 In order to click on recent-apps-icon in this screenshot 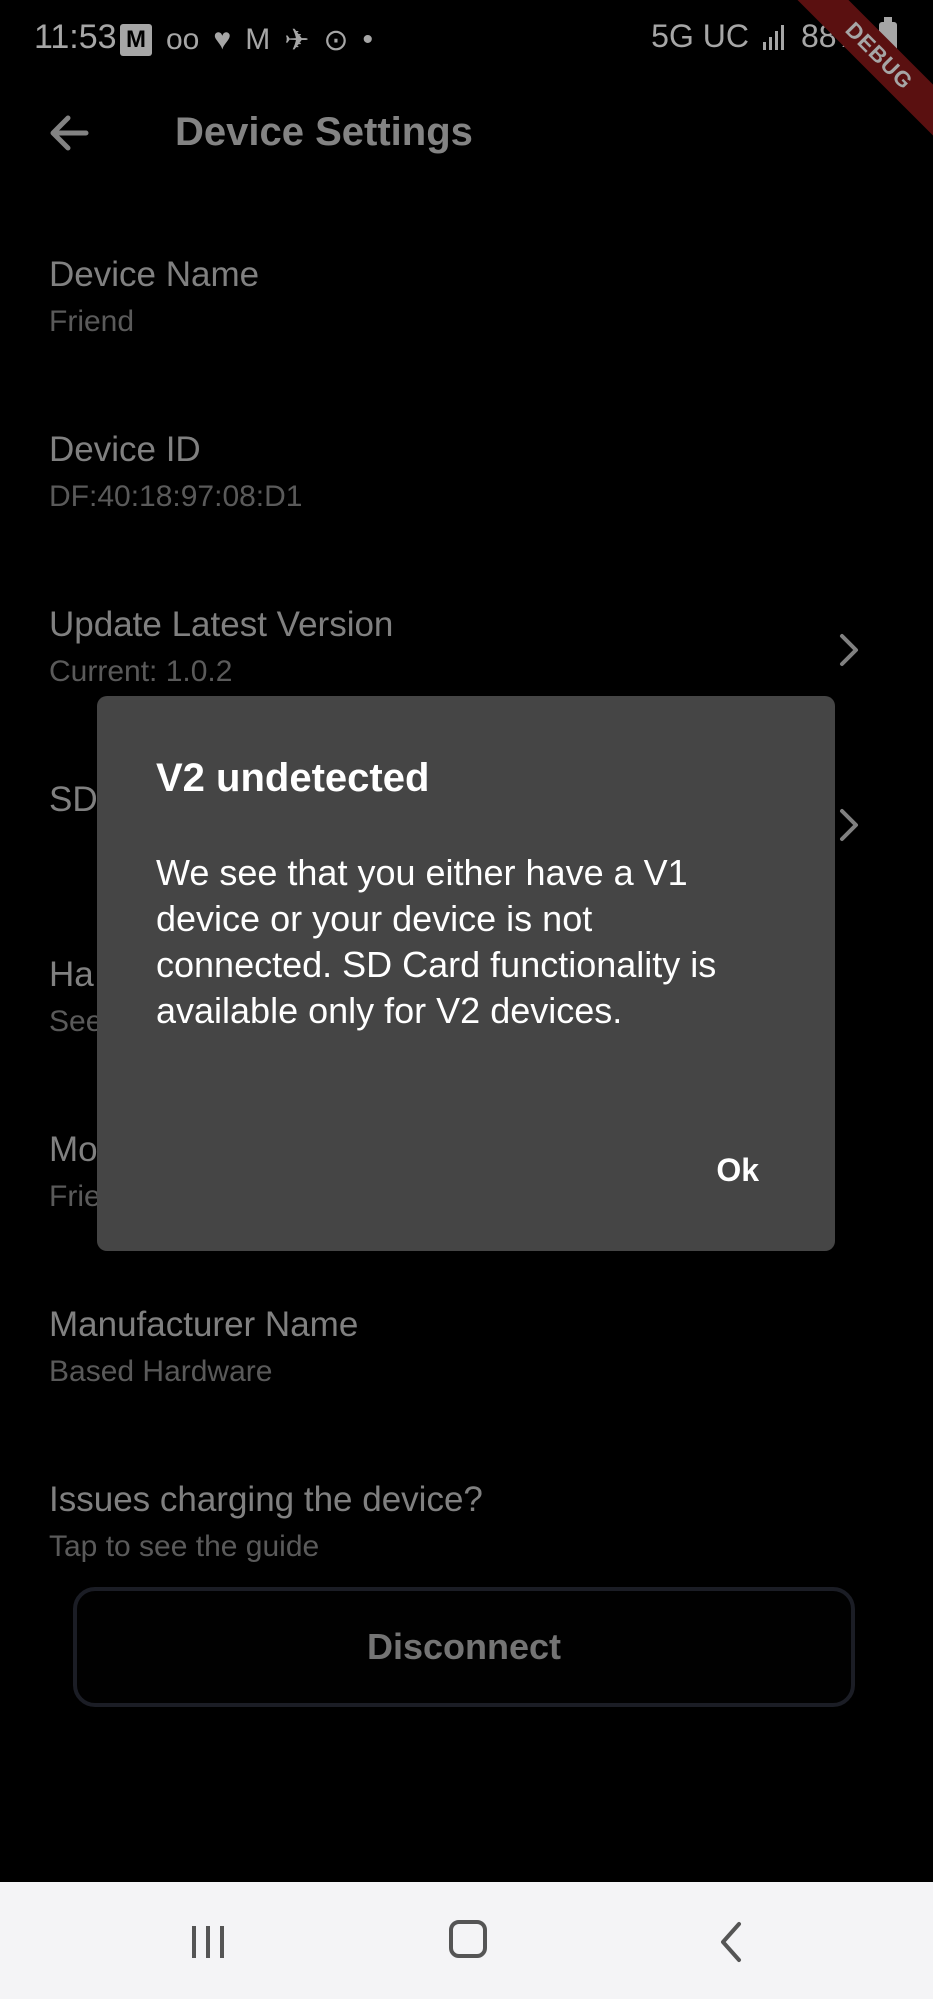, I will do `click(208, 1942)`.